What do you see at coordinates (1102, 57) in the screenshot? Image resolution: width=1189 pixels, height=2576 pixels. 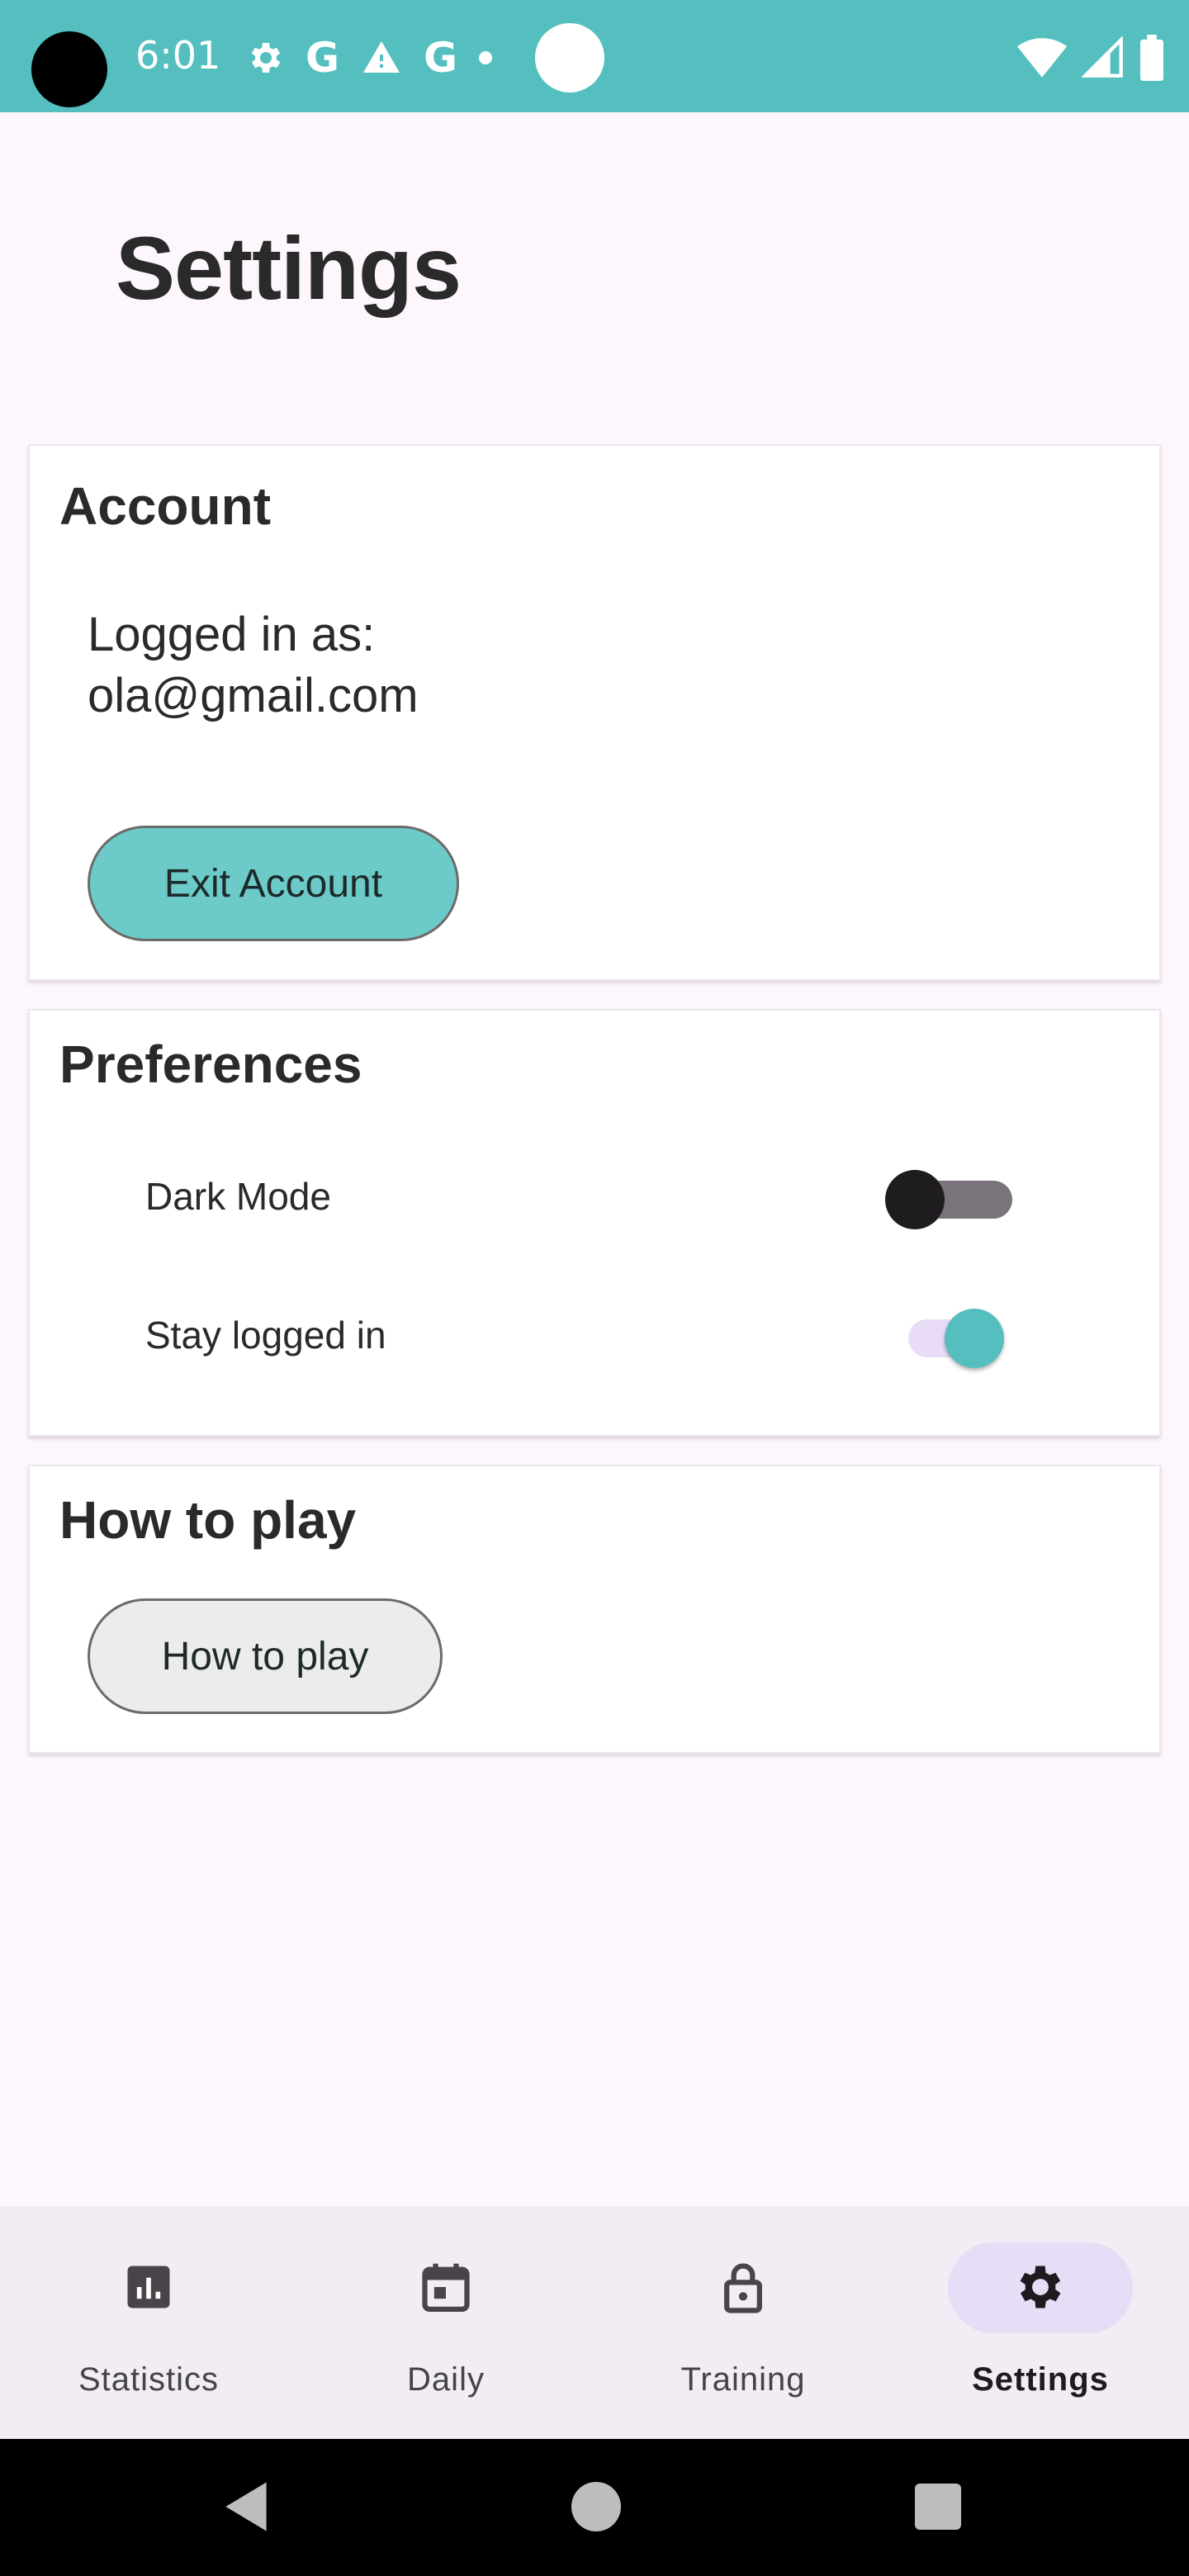 I see `signal-icon` at bounding box center [1102, 57].